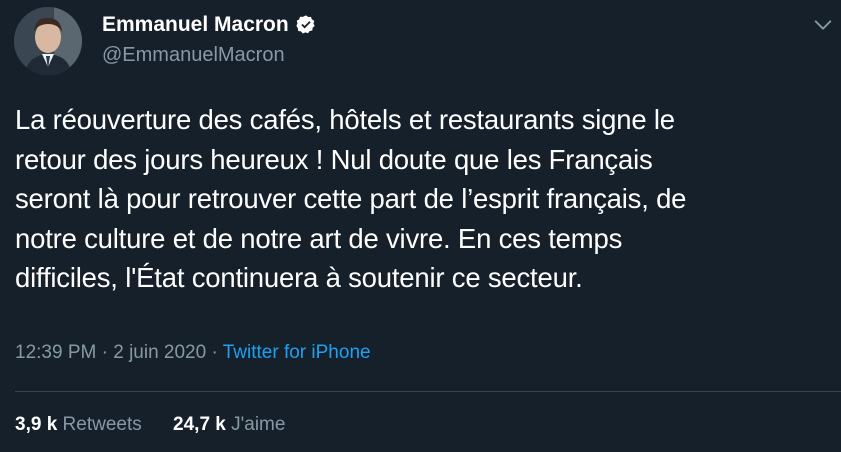 The width and height of the screenshot is (841, 452). Describe the element at coordinates (823, 25) in the screenshot. I see `chevron-down-icon` at that location.